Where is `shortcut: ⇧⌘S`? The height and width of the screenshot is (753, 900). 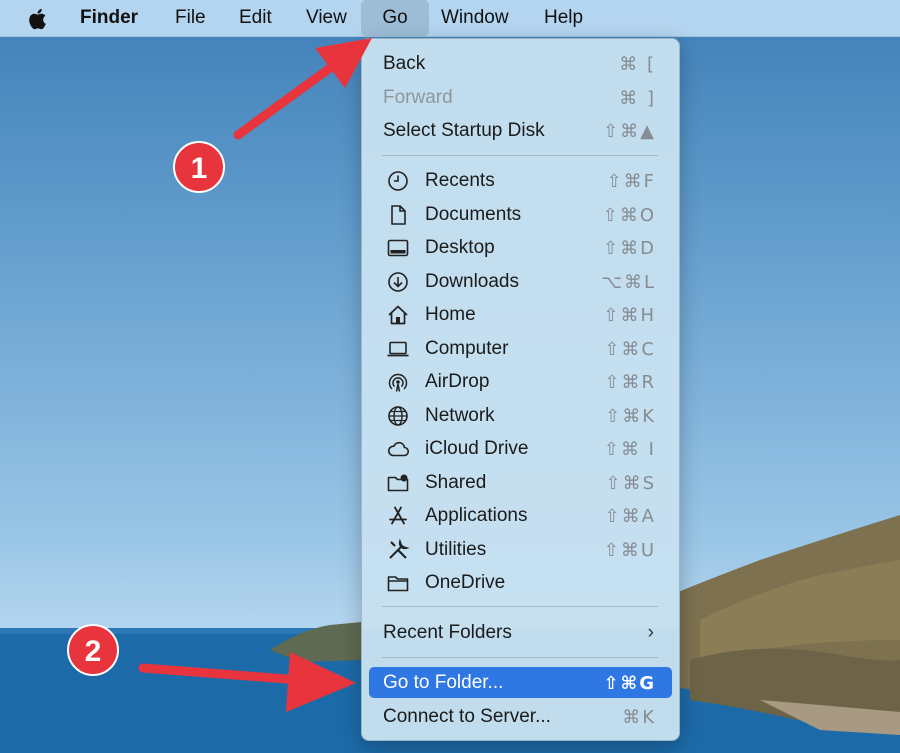
shortcut: ⇧⌘S is located at coordinates (630, 483).